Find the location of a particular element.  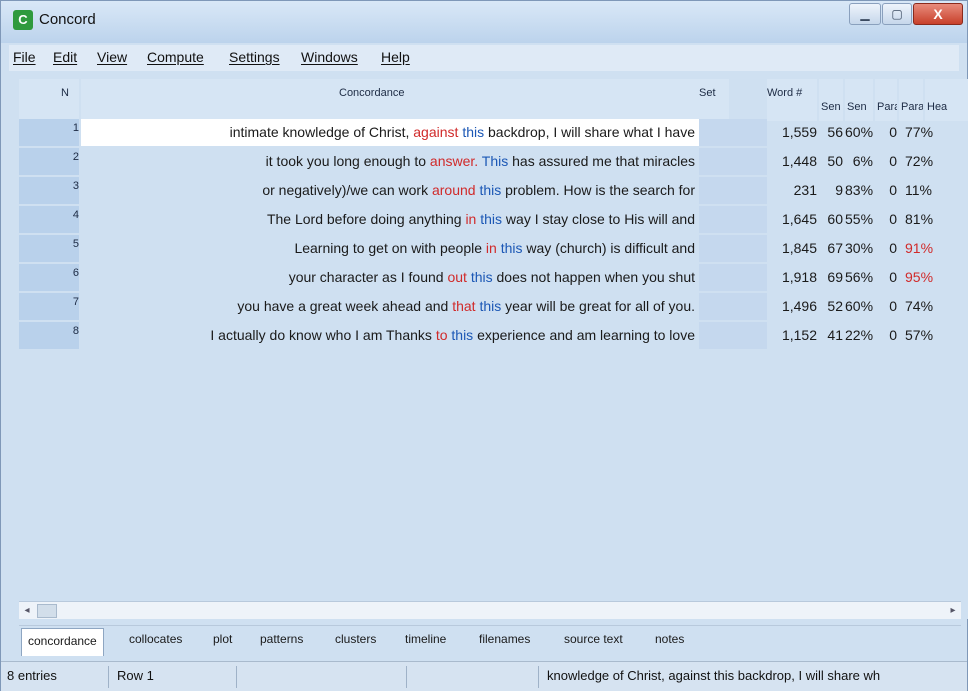

tab-timeline: timeline is located at coordinates (425, 639).